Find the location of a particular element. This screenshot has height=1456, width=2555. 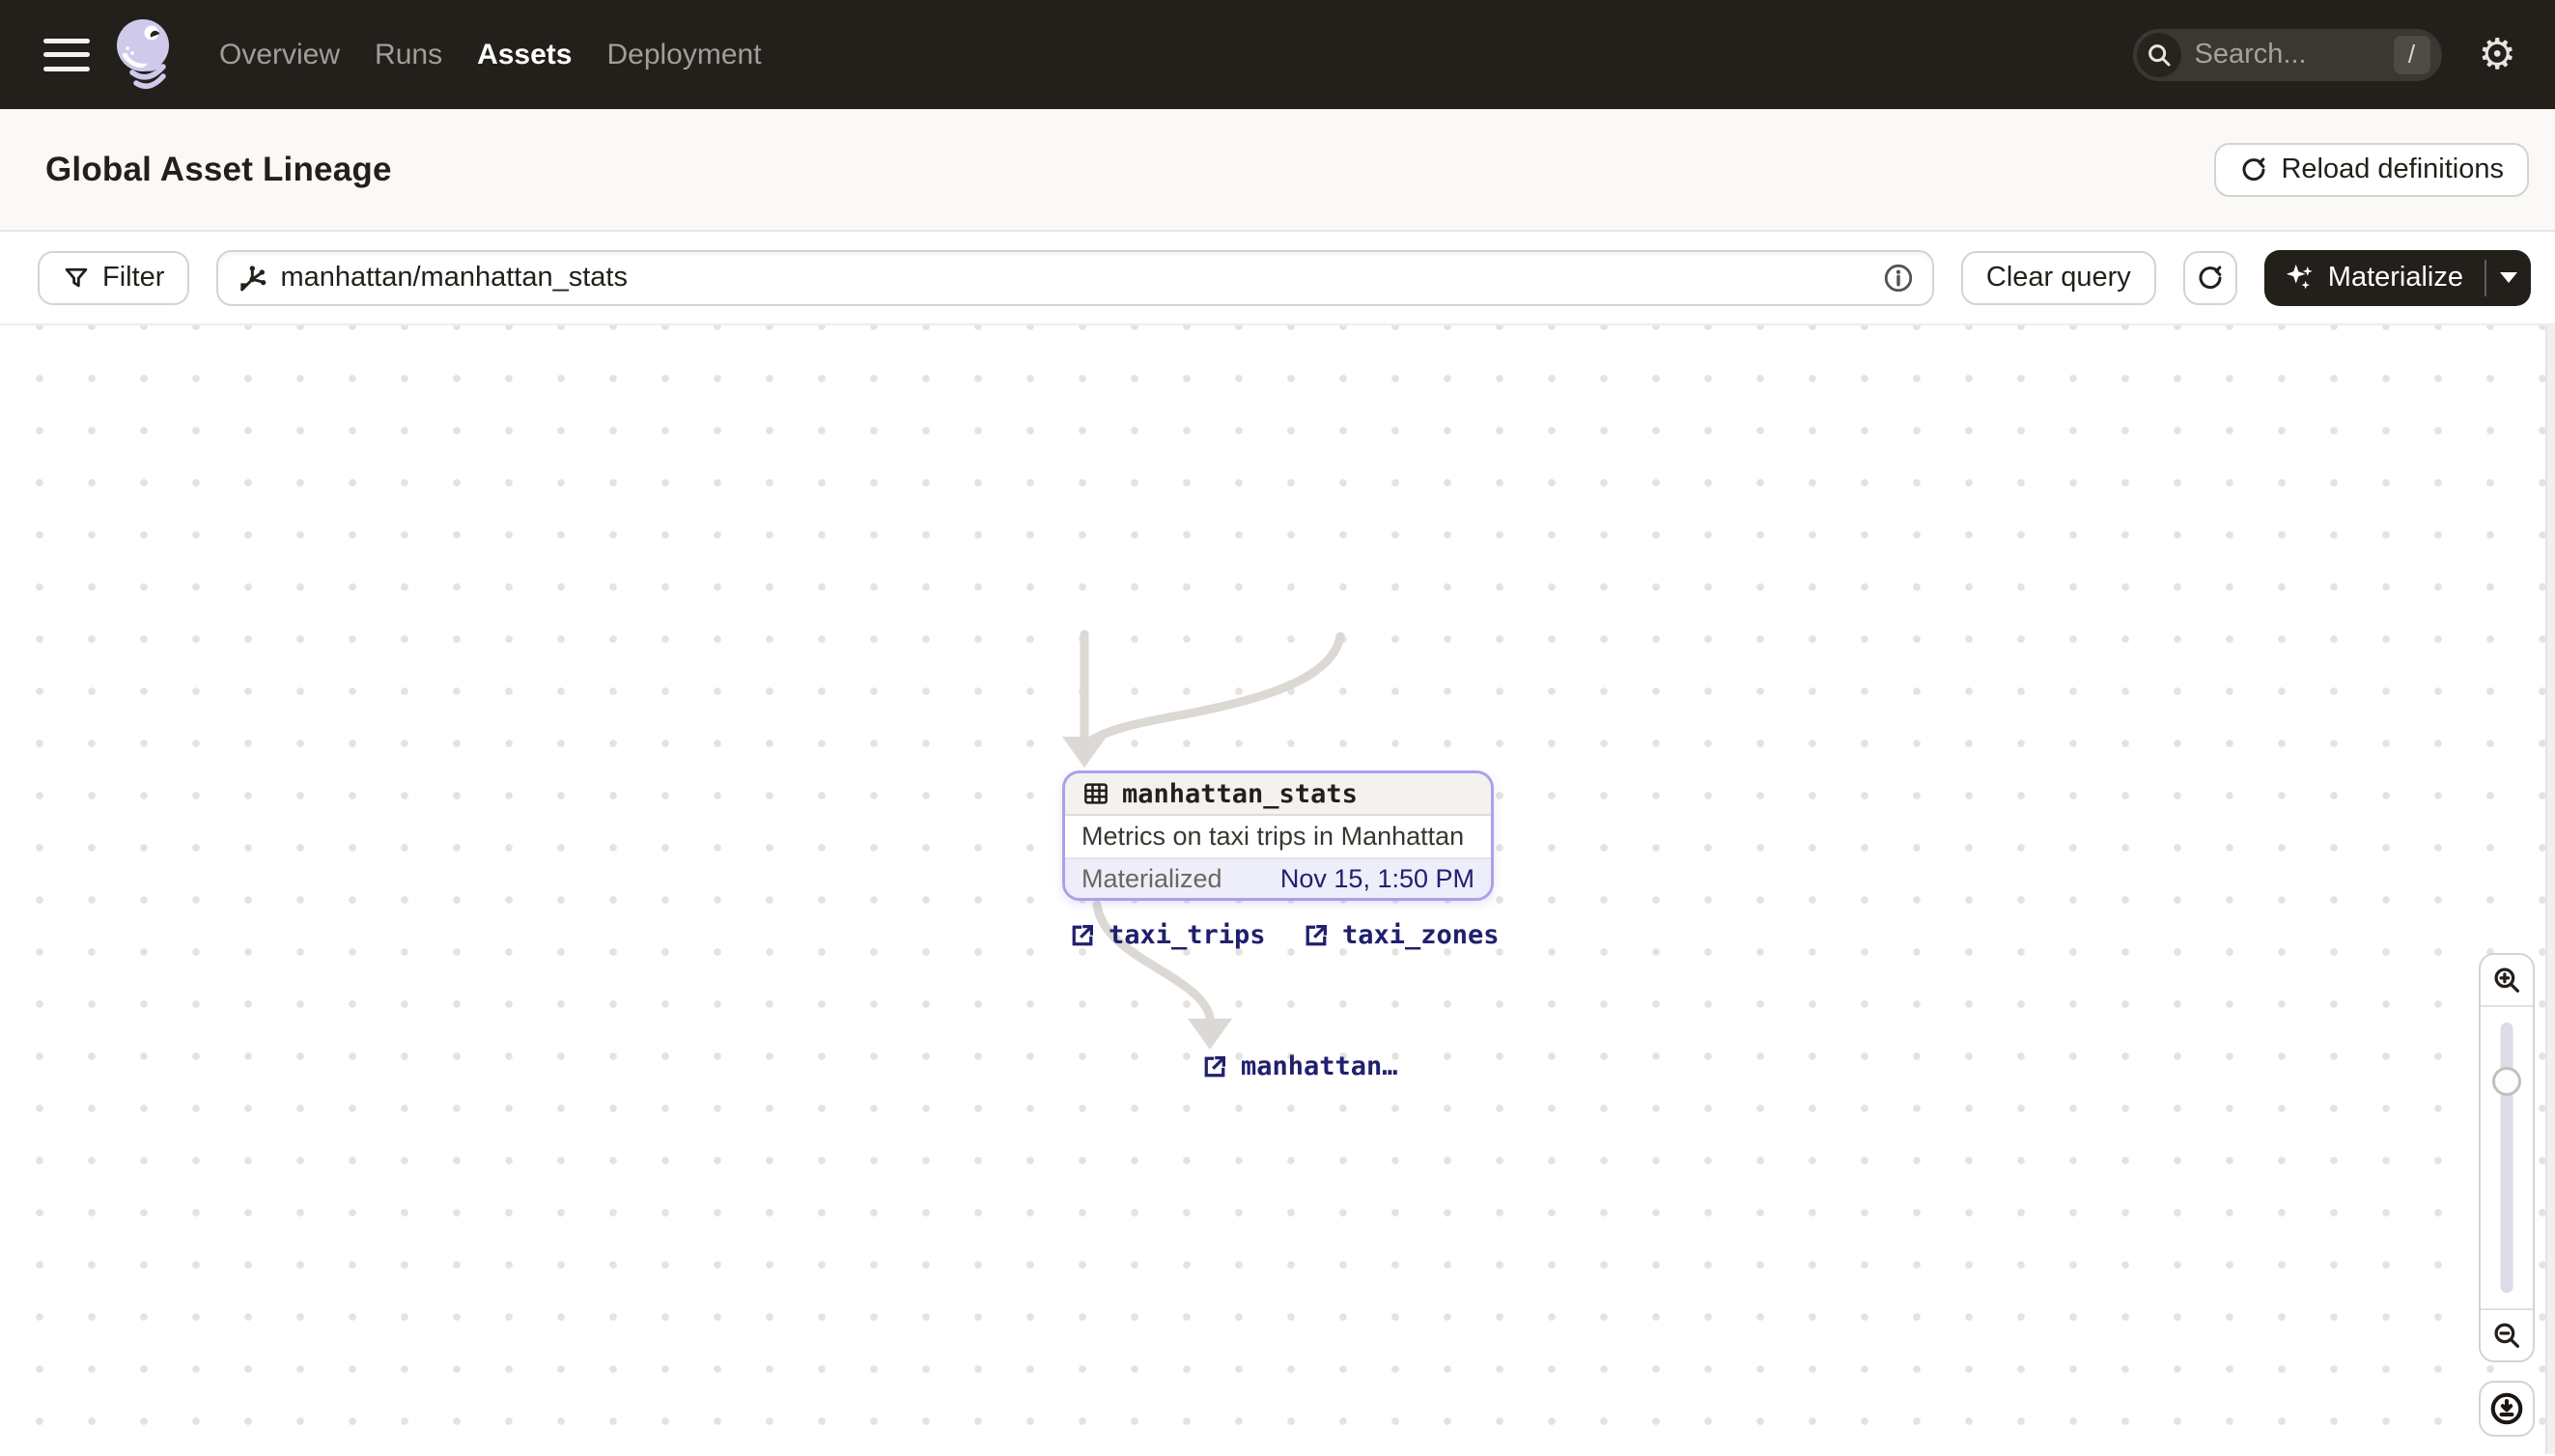

materialization-time-link: Nov 15, 1:50 PM is located at coordinates (1377, 879).